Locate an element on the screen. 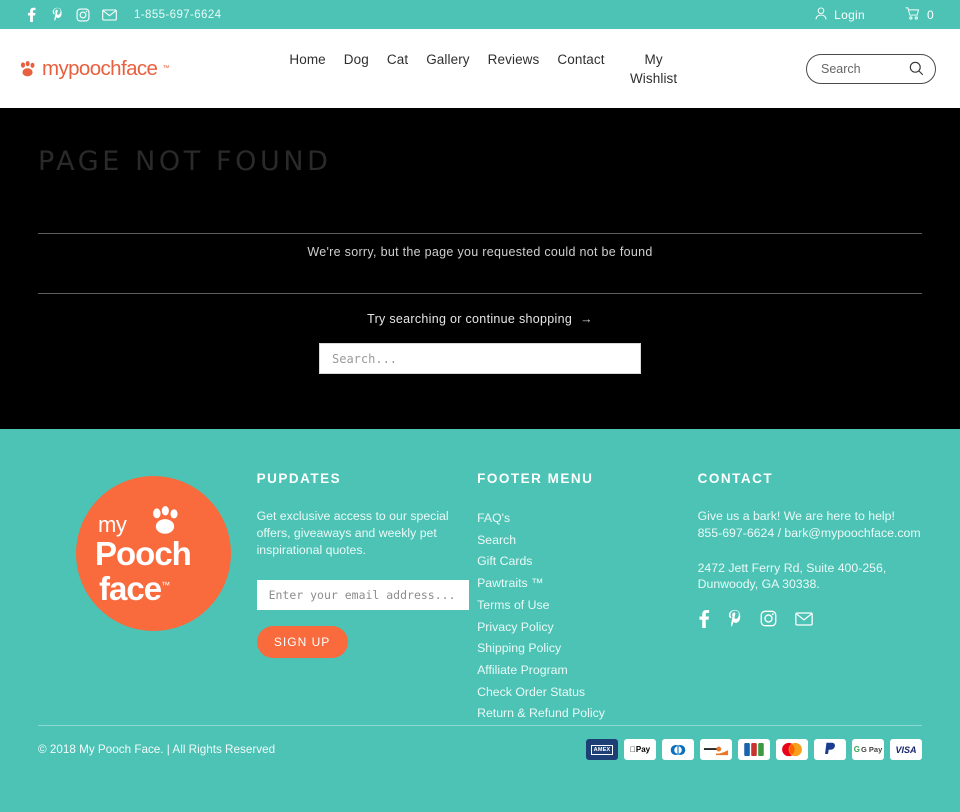 The width and height of the screenshot is (960, 812). nav-item-my-wishlist: My Wishlist is located at coordinates (654, 69).